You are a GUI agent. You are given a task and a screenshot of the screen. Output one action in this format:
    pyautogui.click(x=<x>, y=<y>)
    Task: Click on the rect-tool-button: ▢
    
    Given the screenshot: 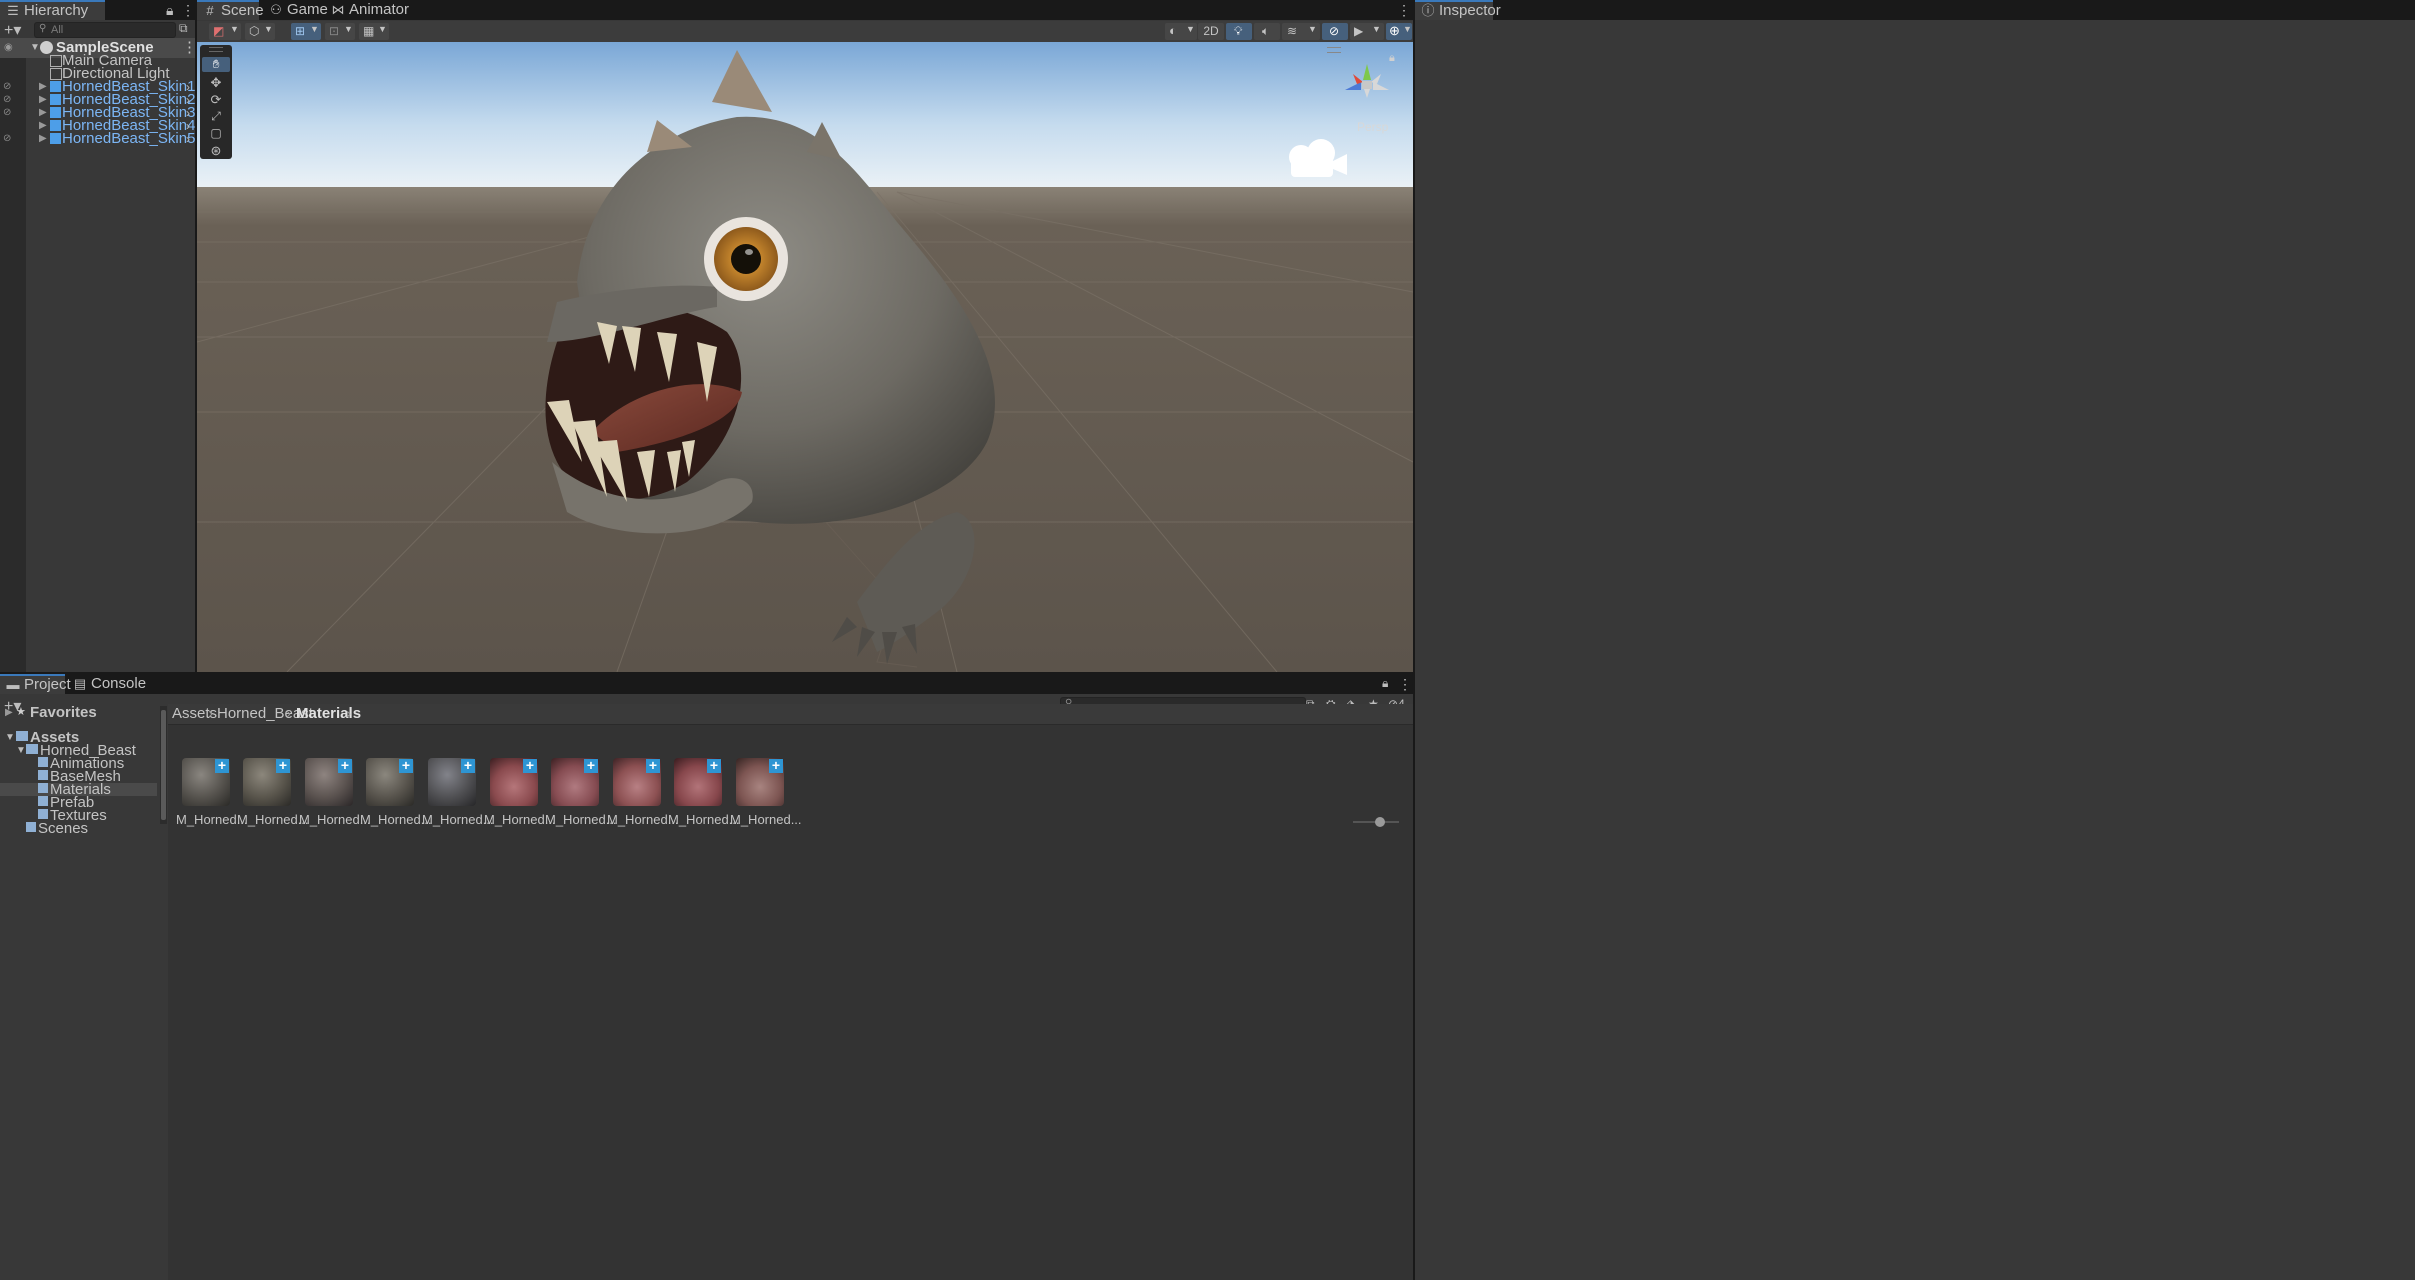 What is the action you would take?
    pyautogui.click(x=216, y=133)
    